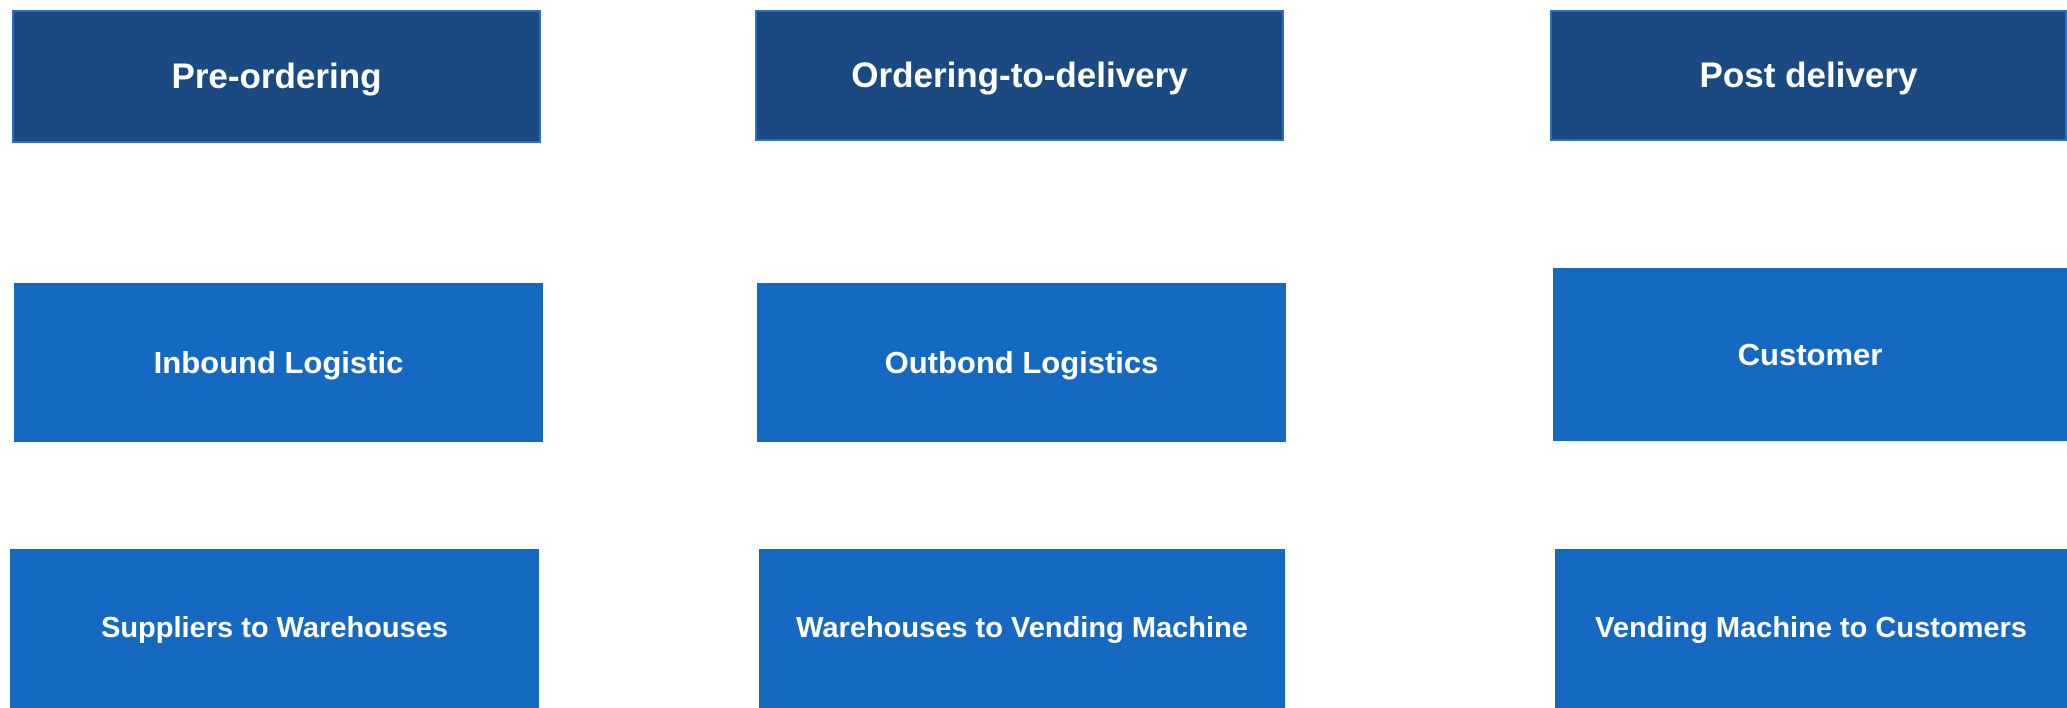 The width and height of the screenshot is (2067, 708). I want to click on category-inbound-logistic: Inbound Logistic, so click(278, 362).